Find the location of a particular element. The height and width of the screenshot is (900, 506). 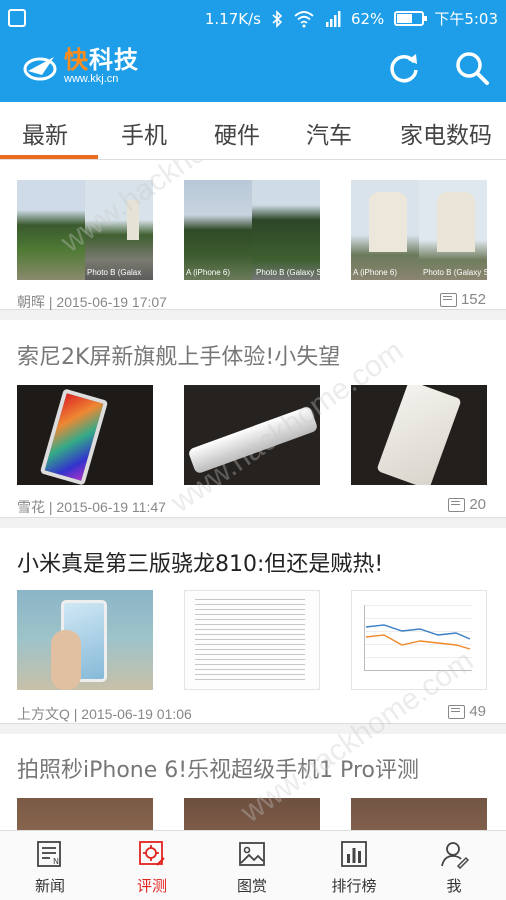

signal-icon is located at coordinates (333, 18).